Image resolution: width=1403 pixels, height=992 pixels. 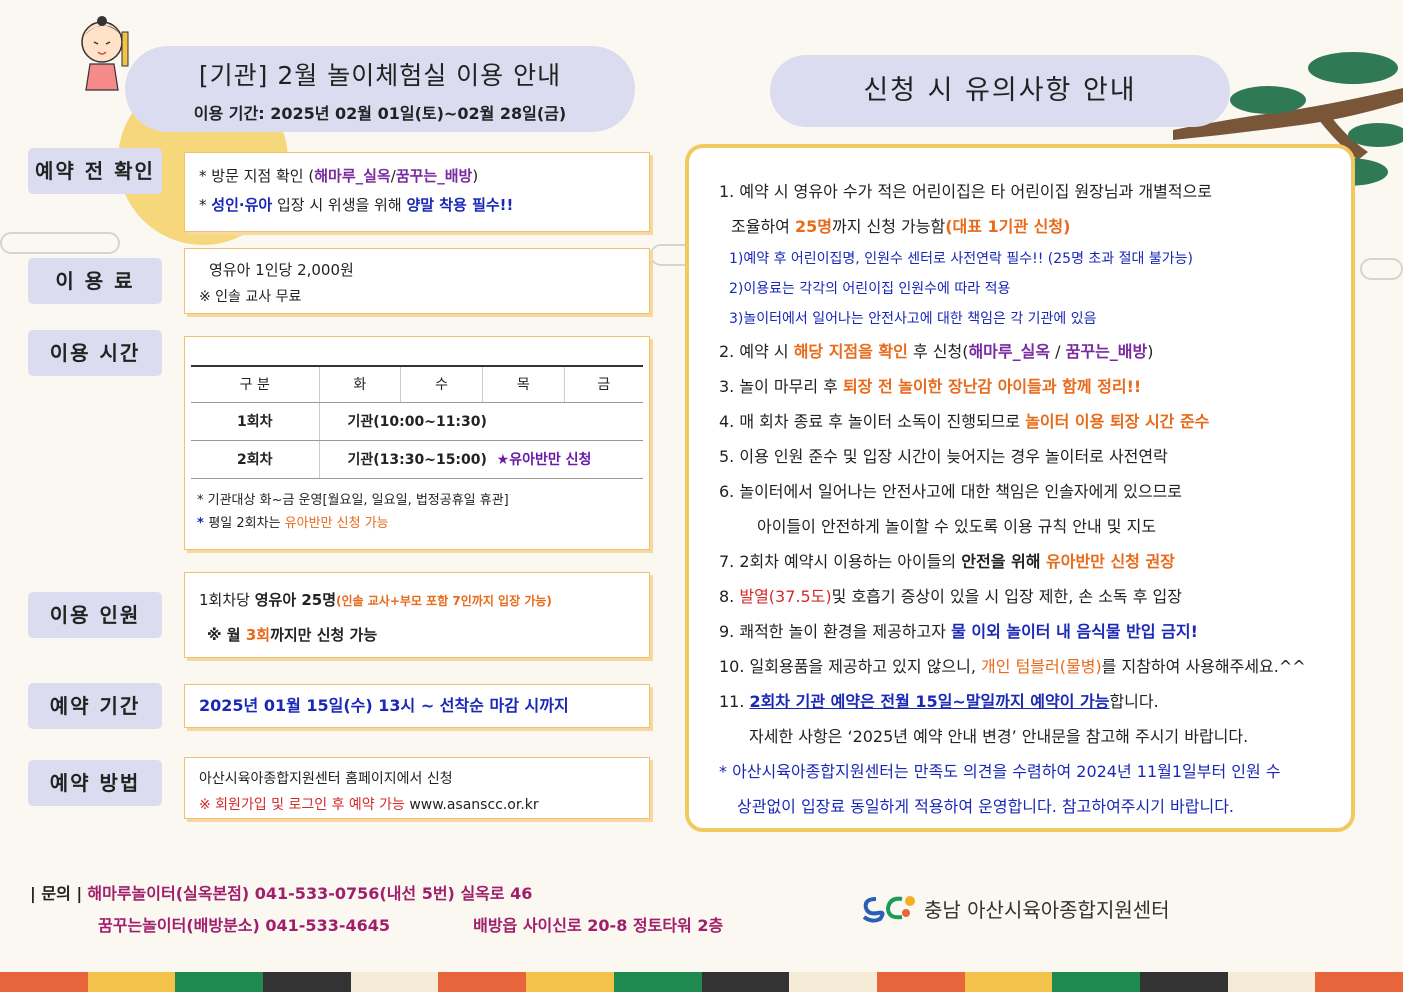 What do you see at coordinates (95, 783) in the screenshot?
I see `label-method: 예약 방법` at bounding box center [95, 783].